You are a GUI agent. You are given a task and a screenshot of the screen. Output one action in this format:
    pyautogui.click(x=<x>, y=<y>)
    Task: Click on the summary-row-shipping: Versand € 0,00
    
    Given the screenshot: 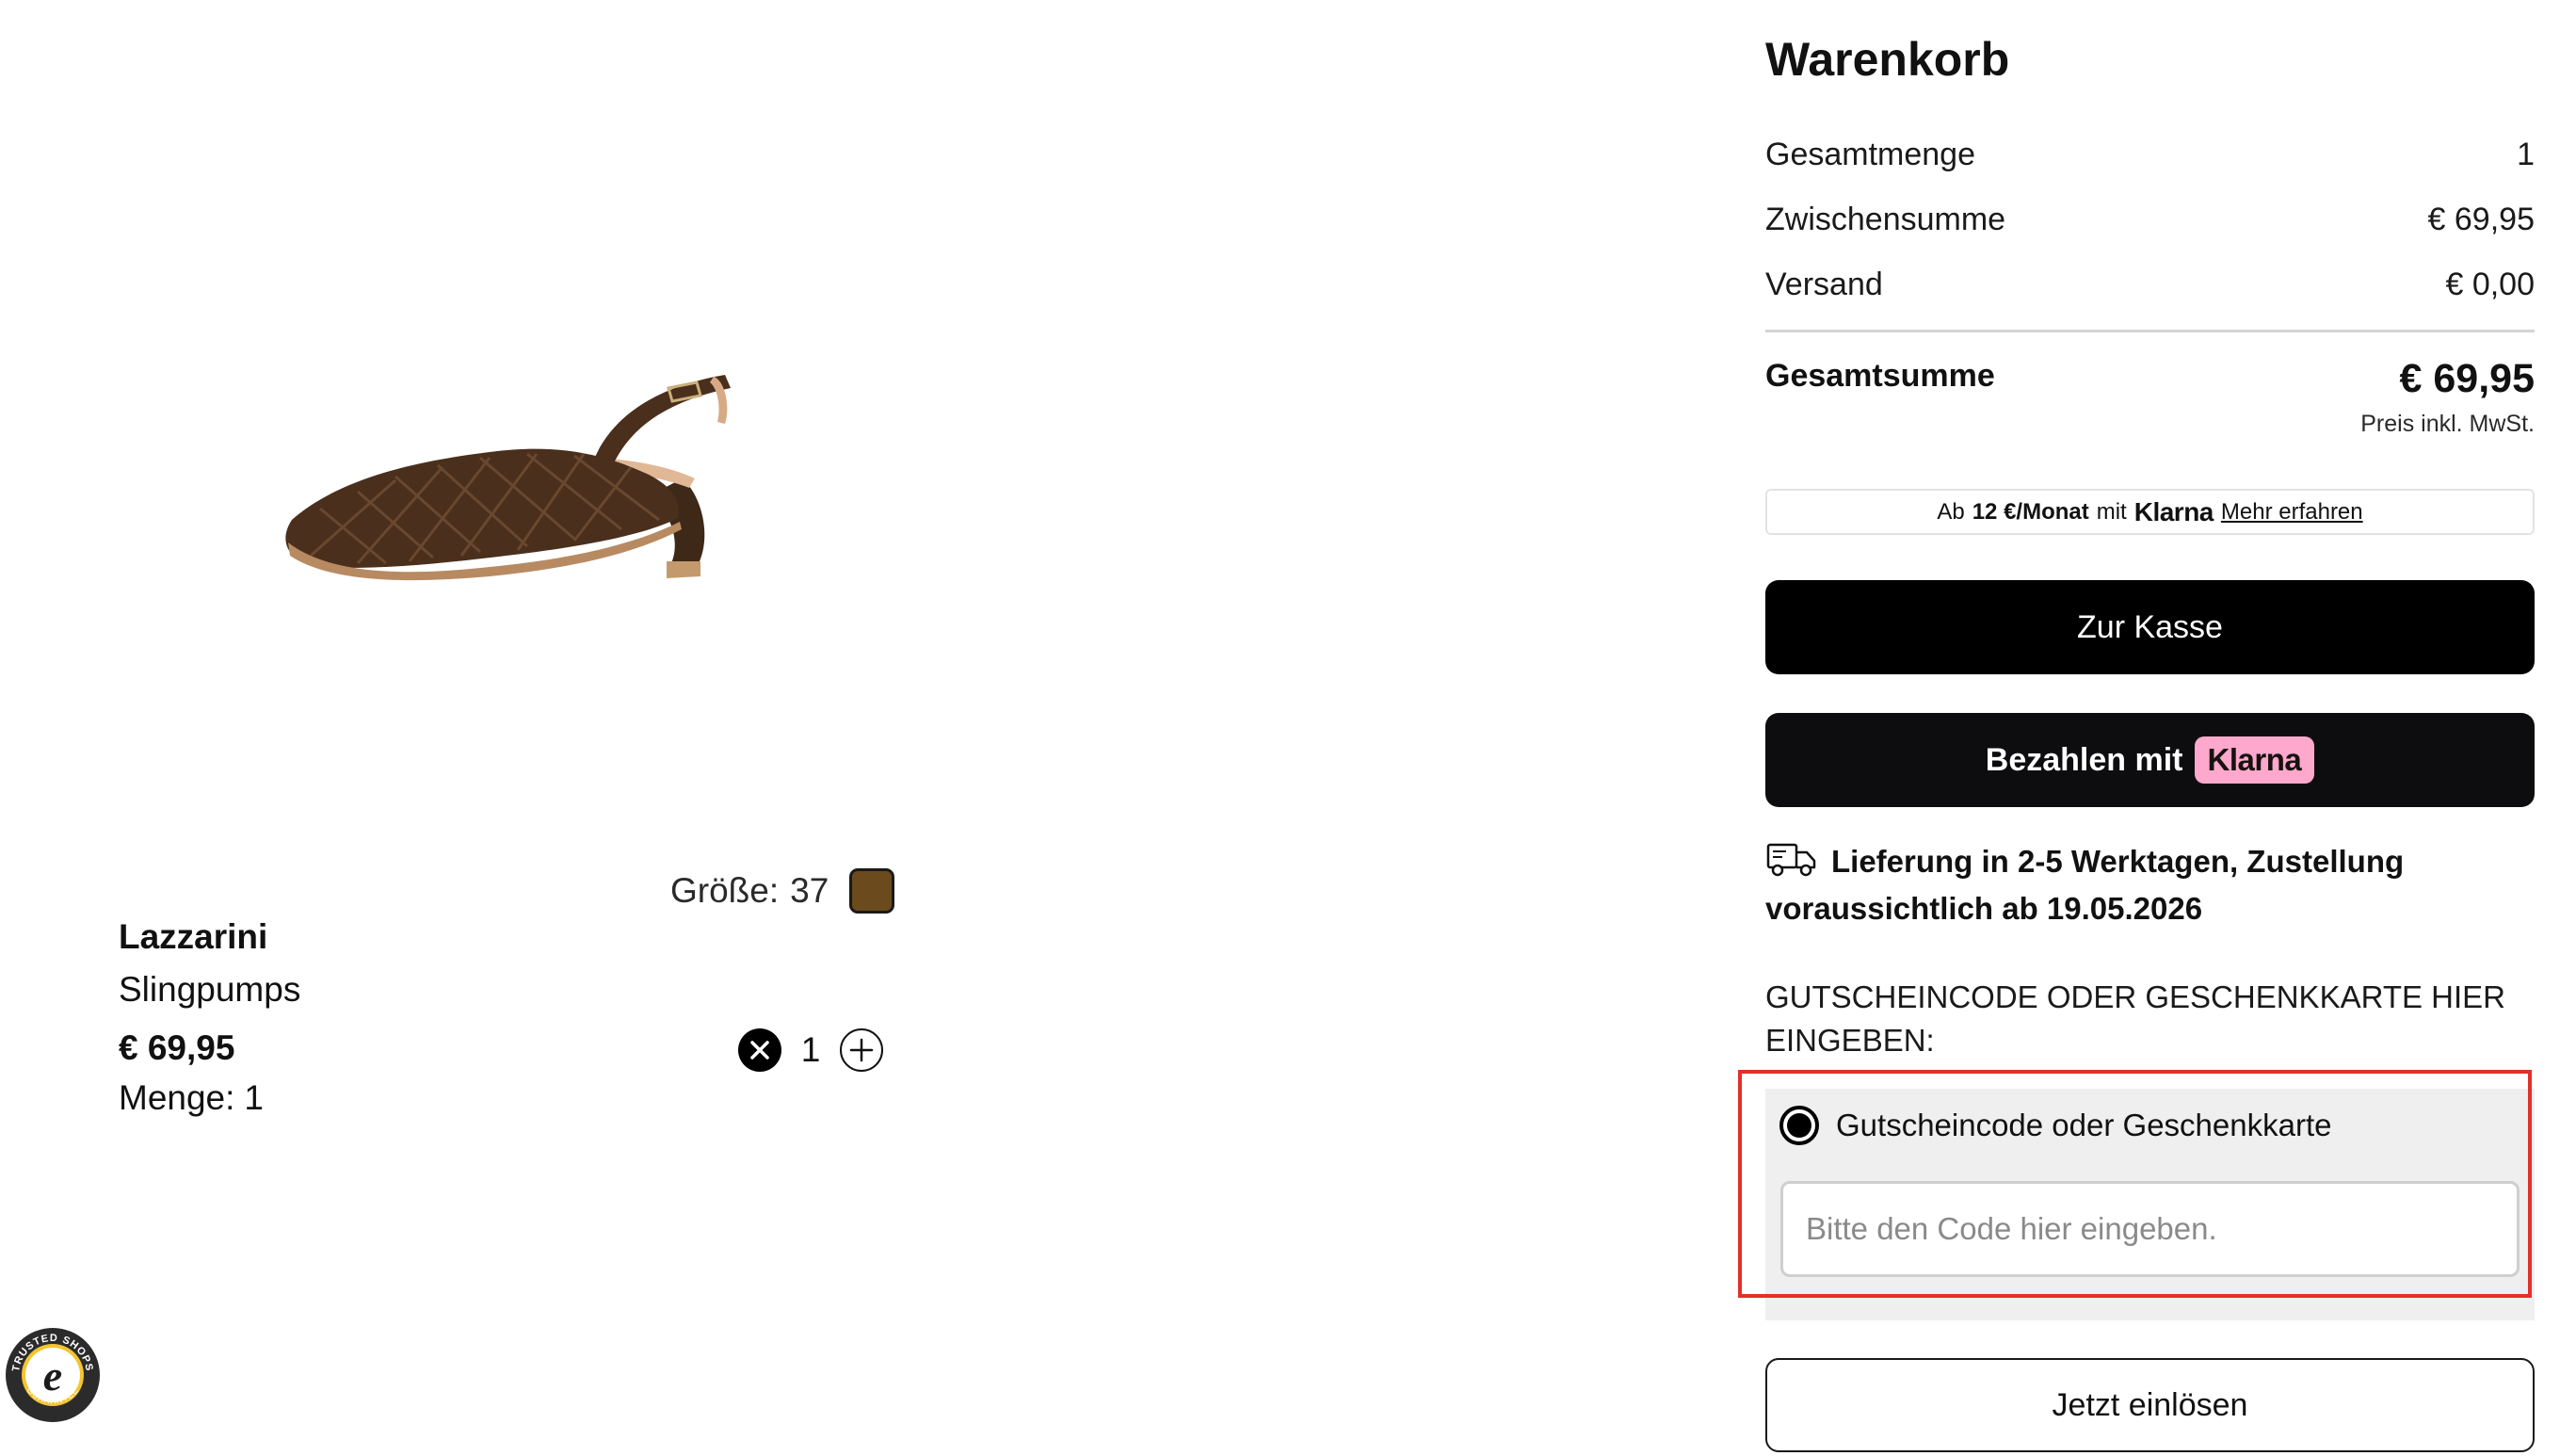 What is the action you would take?
    pyautogui.click(x=2150, y=285)
    